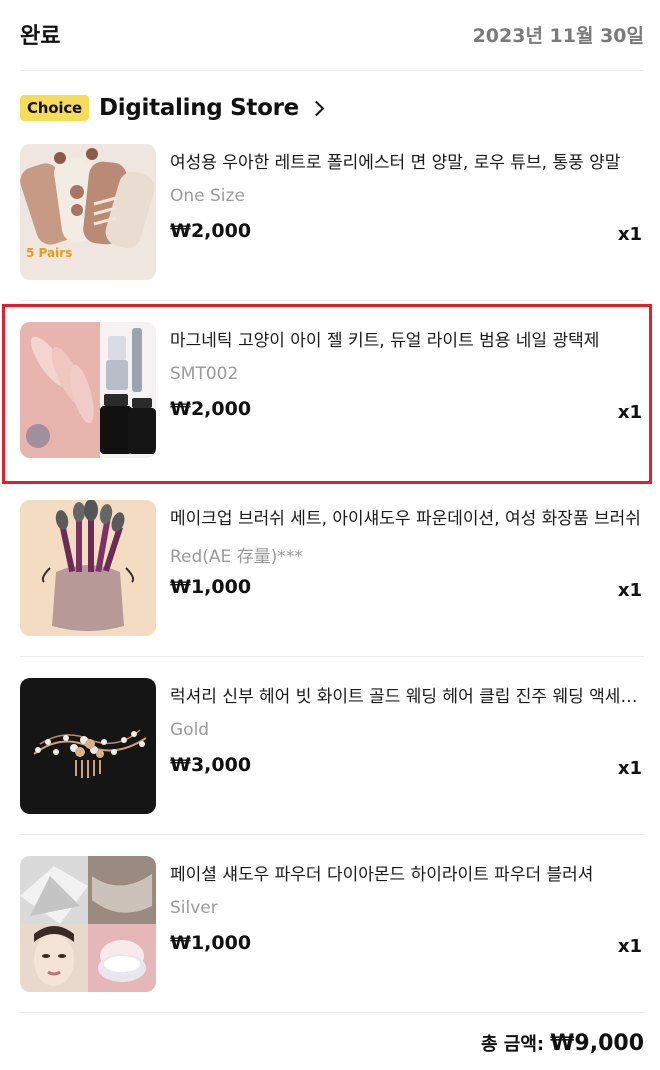 The image size is (660, 1070). What do you see at coordinates (406, 872) in the screenshot?
I see `item-title: 페이셜 섀도우 파우더 다이아몬드 하이라이트 파우더 블러셔` at bounding box center [406, 872].